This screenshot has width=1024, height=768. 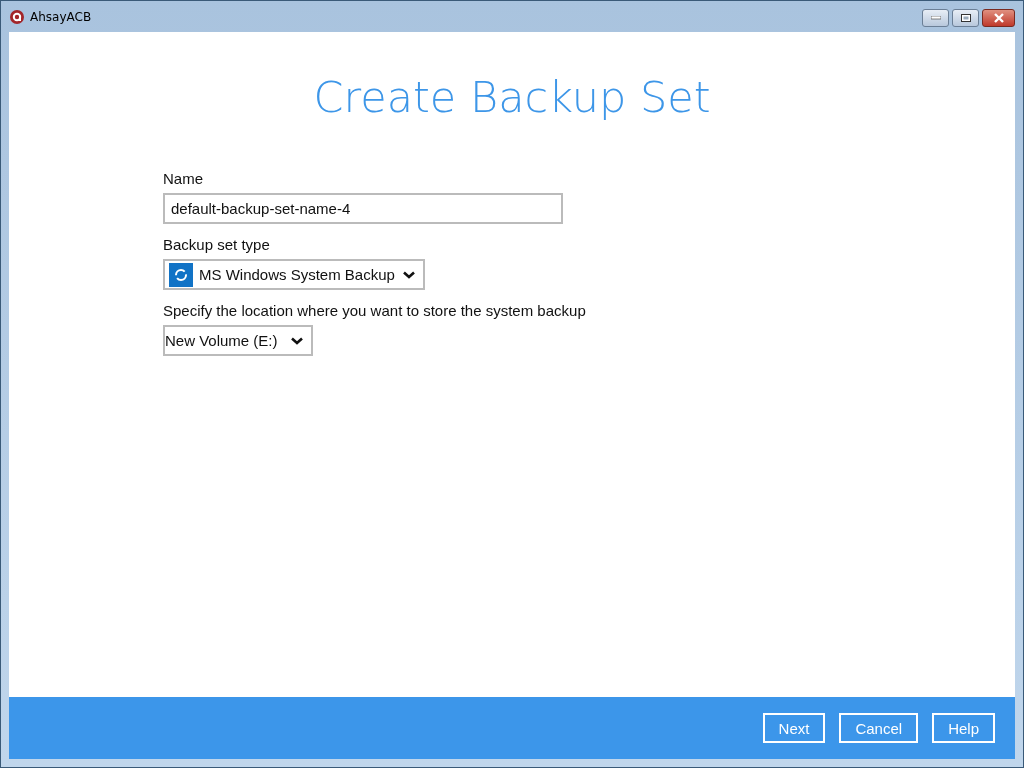 What do you see at coordinates (61, 16) in the screenshot?
I see `window-title: AhsayACB` at bounding box center [61, 16].